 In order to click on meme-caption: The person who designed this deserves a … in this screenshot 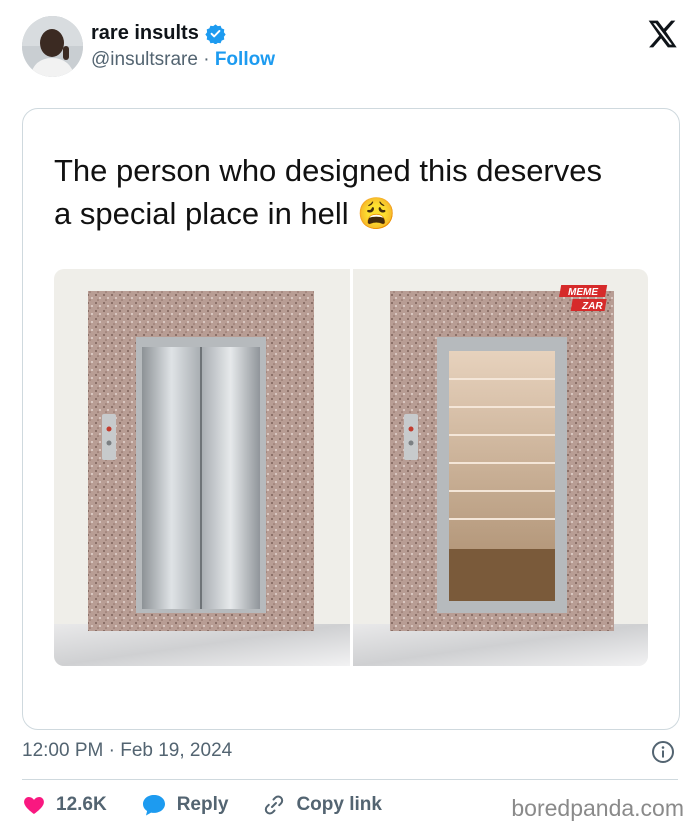, I will do `click(354, 192)`.